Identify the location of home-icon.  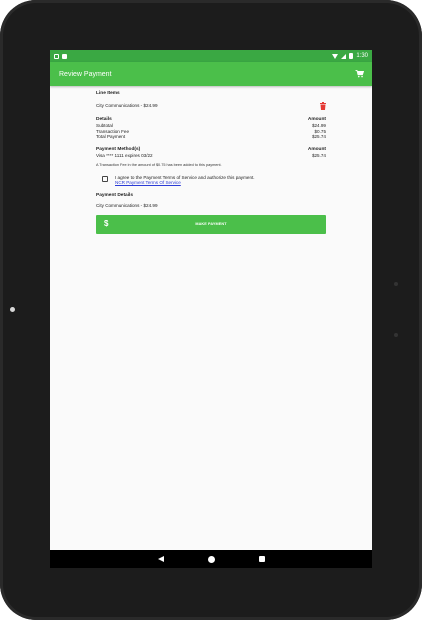
(211, 559).